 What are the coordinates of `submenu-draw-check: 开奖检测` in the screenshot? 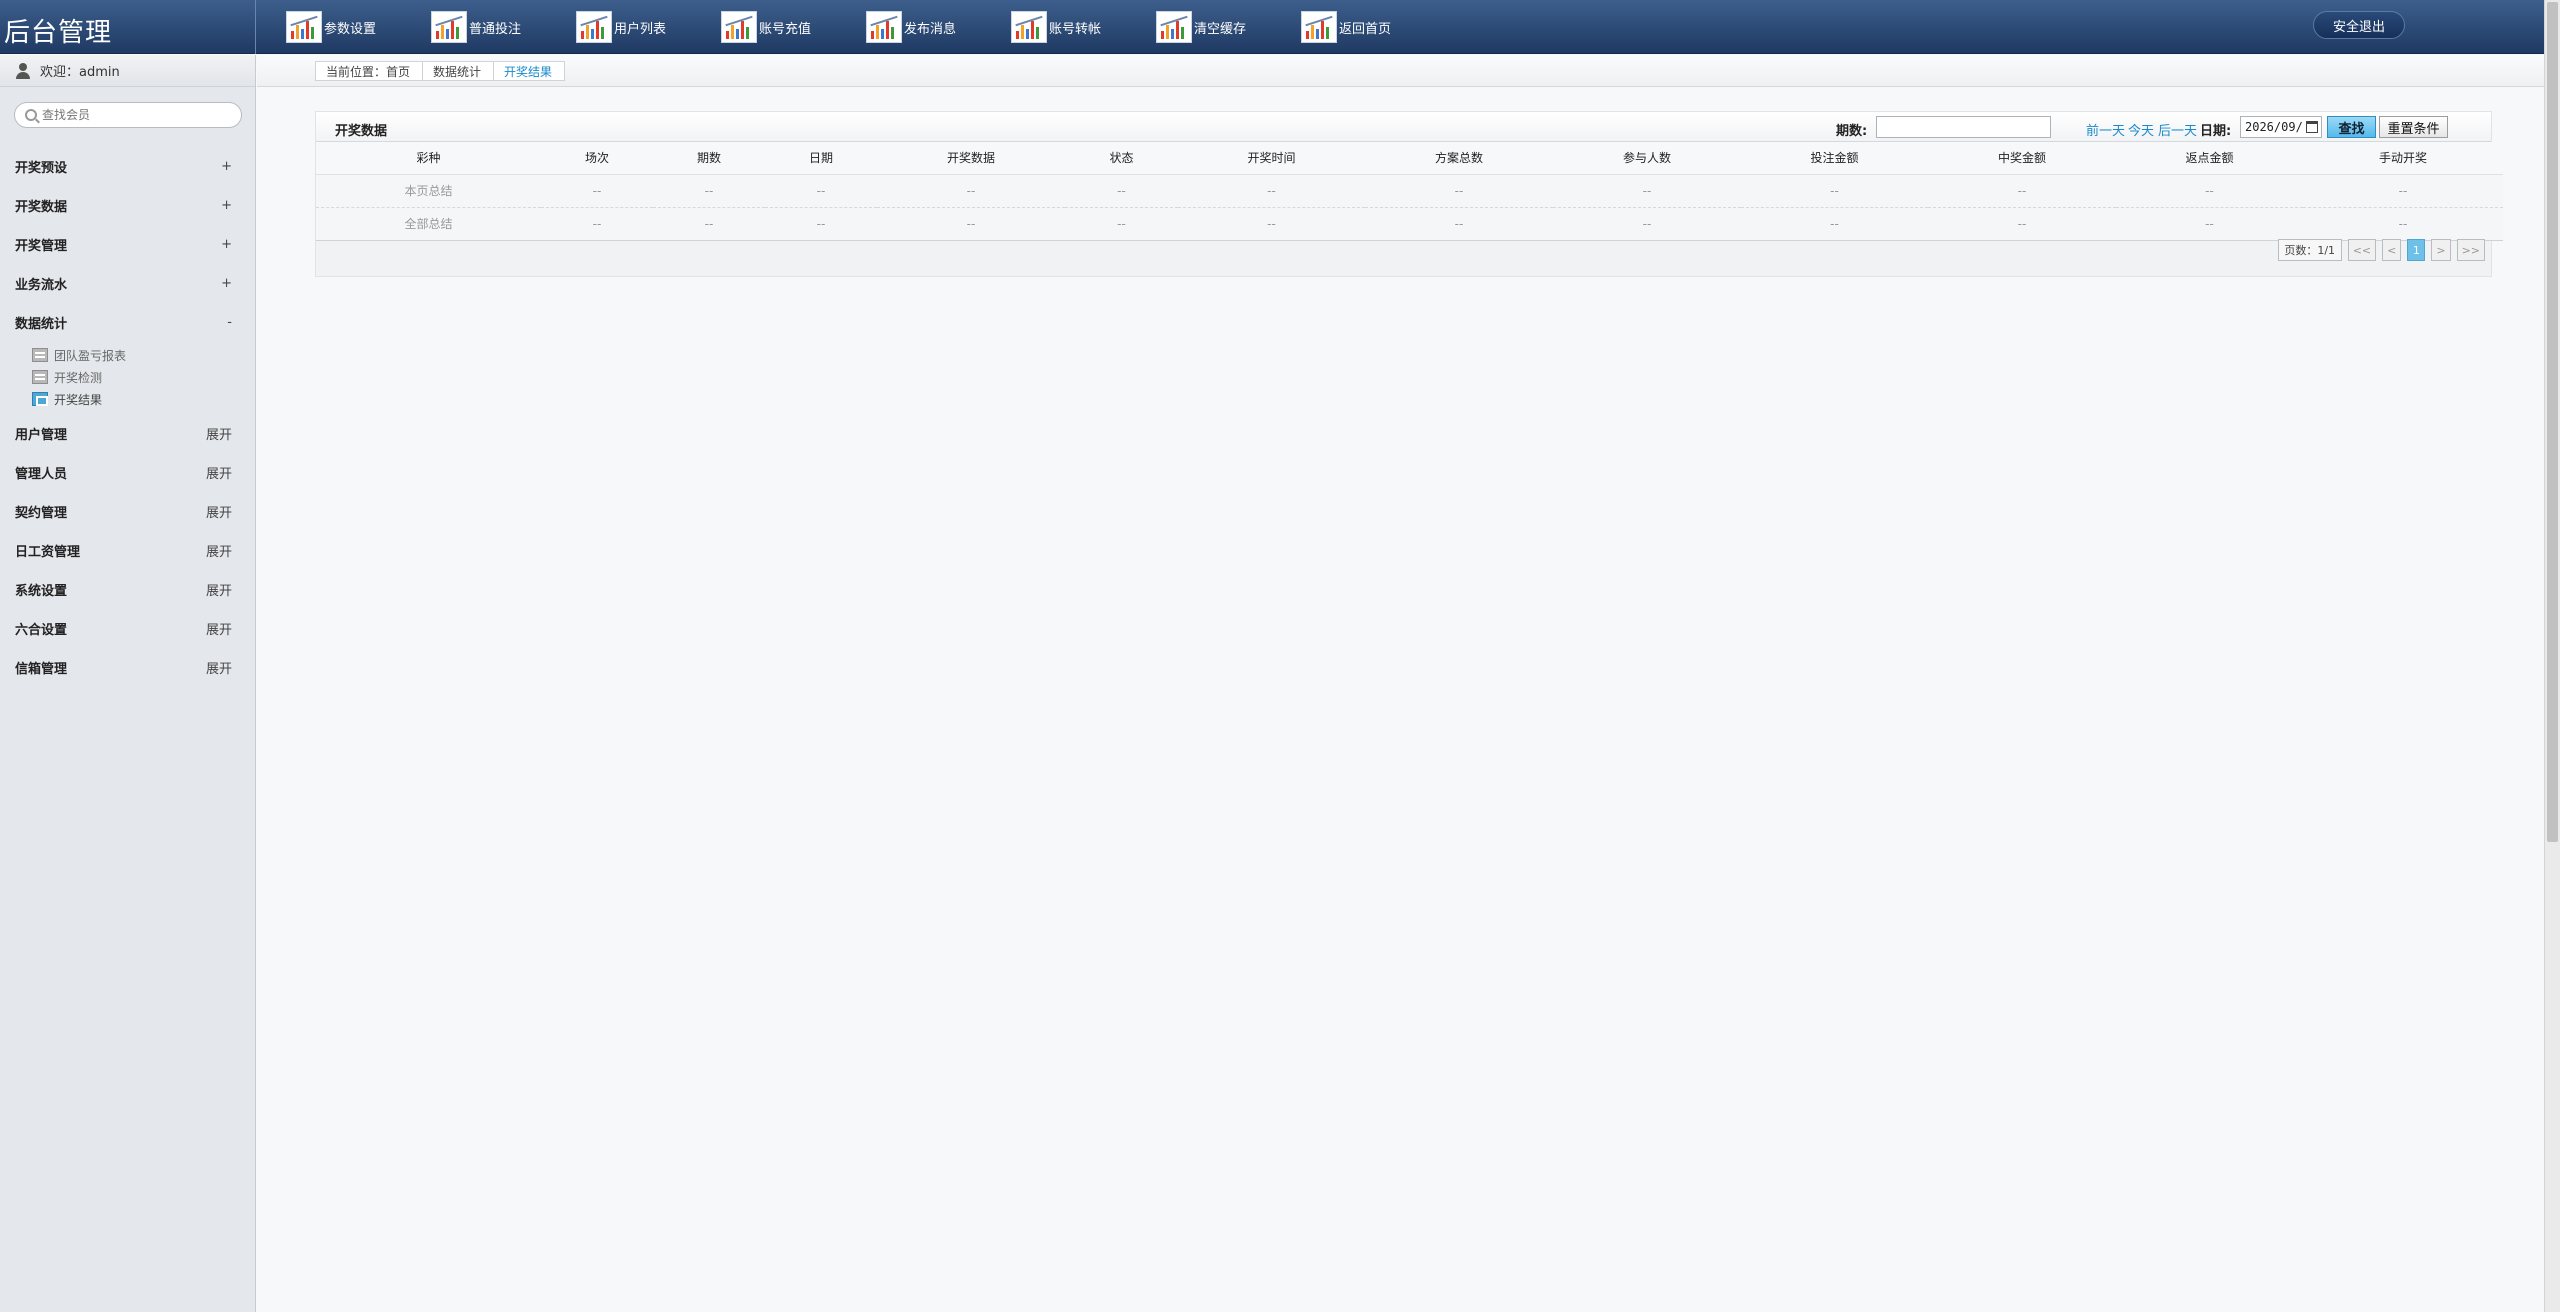 It's located at (128, 377).